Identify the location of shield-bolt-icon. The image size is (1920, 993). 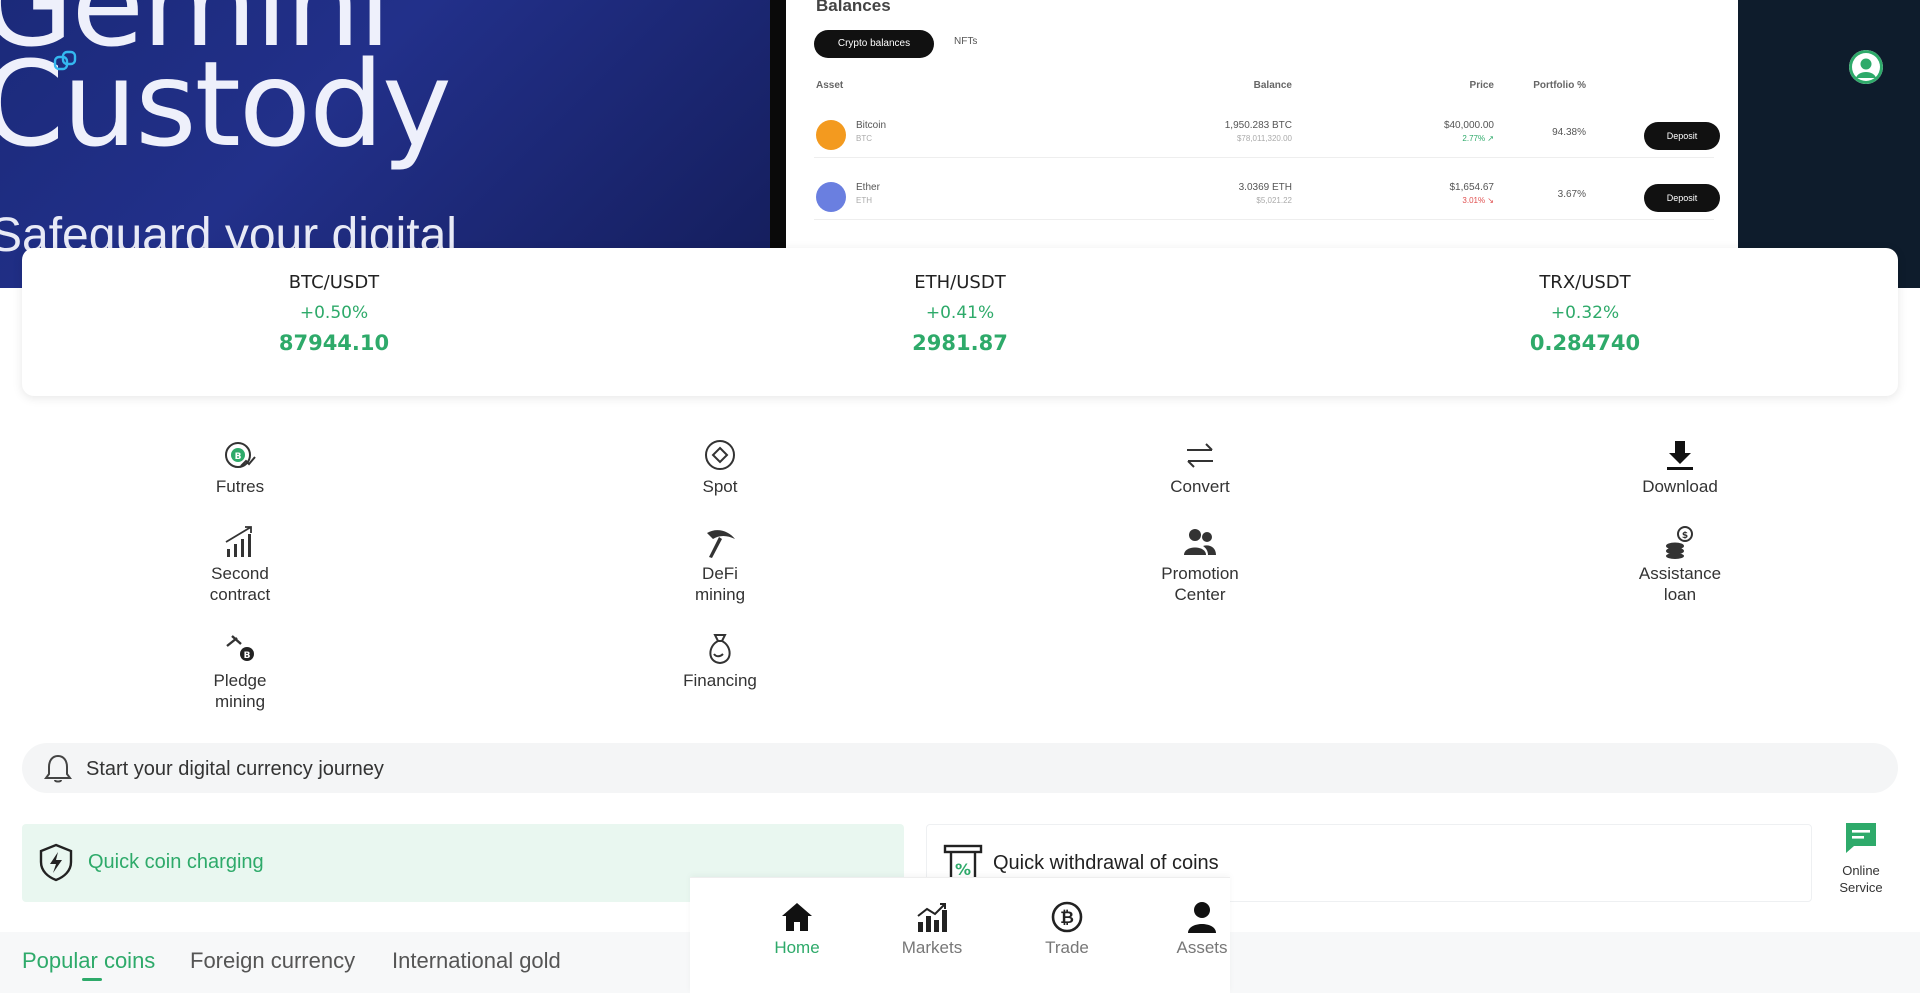
(56, 862).